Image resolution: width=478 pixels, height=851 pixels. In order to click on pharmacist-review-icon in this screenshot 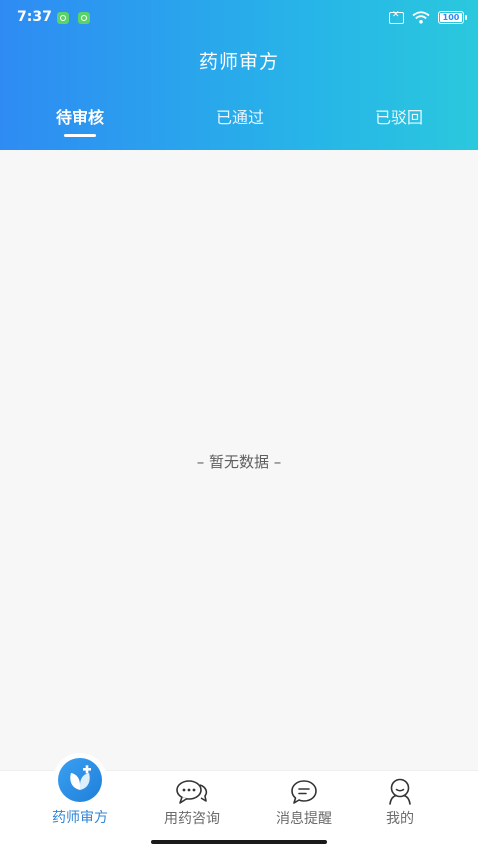, I will do `click(80, 780)`.